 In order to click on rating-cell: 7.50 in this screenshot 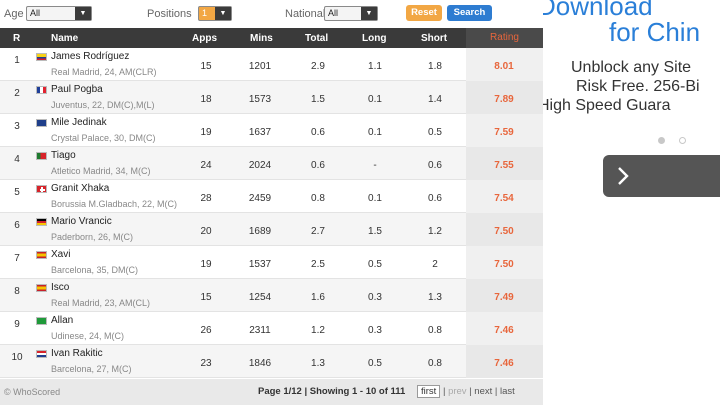, I will do `click(504, 264)`.